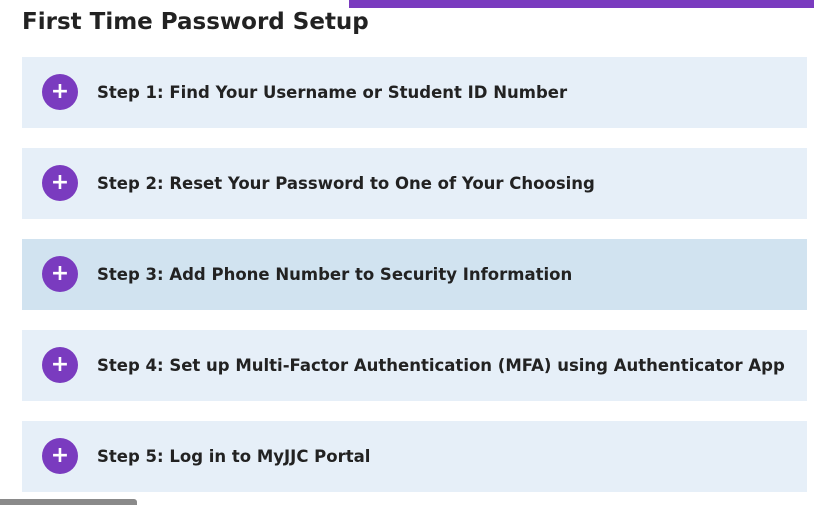  What do you see at coordinates (414, 456) in the screenshot?
I see `accordion-step-5: + Step 5: Log in to MyJJC Portal` at bounding box center [414, 456].